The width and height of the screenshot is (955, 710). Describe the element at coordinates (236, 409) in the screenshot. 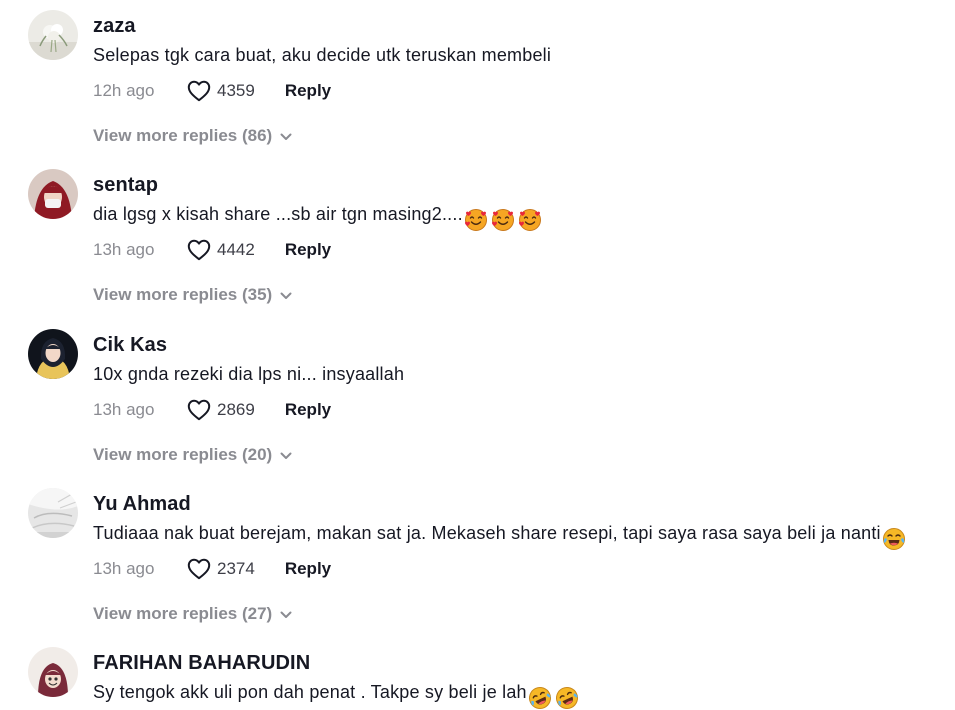

I see `like-count: 2869` at that location.